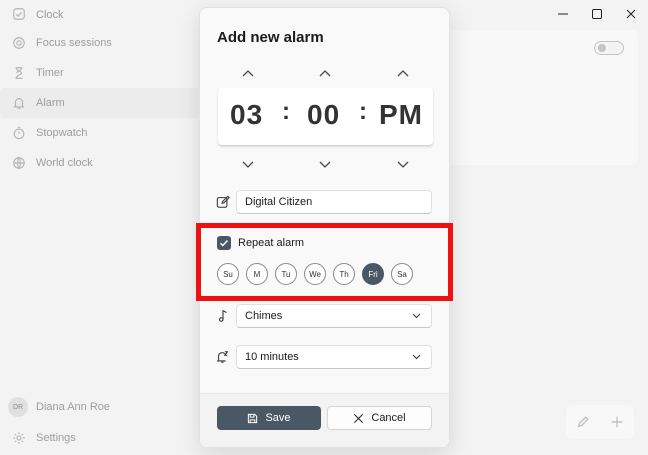 The image size is (648, 455). Describe the element at coordinates (388, 418) in the screenshot. I see `cancel-label: Cancel` at that location.